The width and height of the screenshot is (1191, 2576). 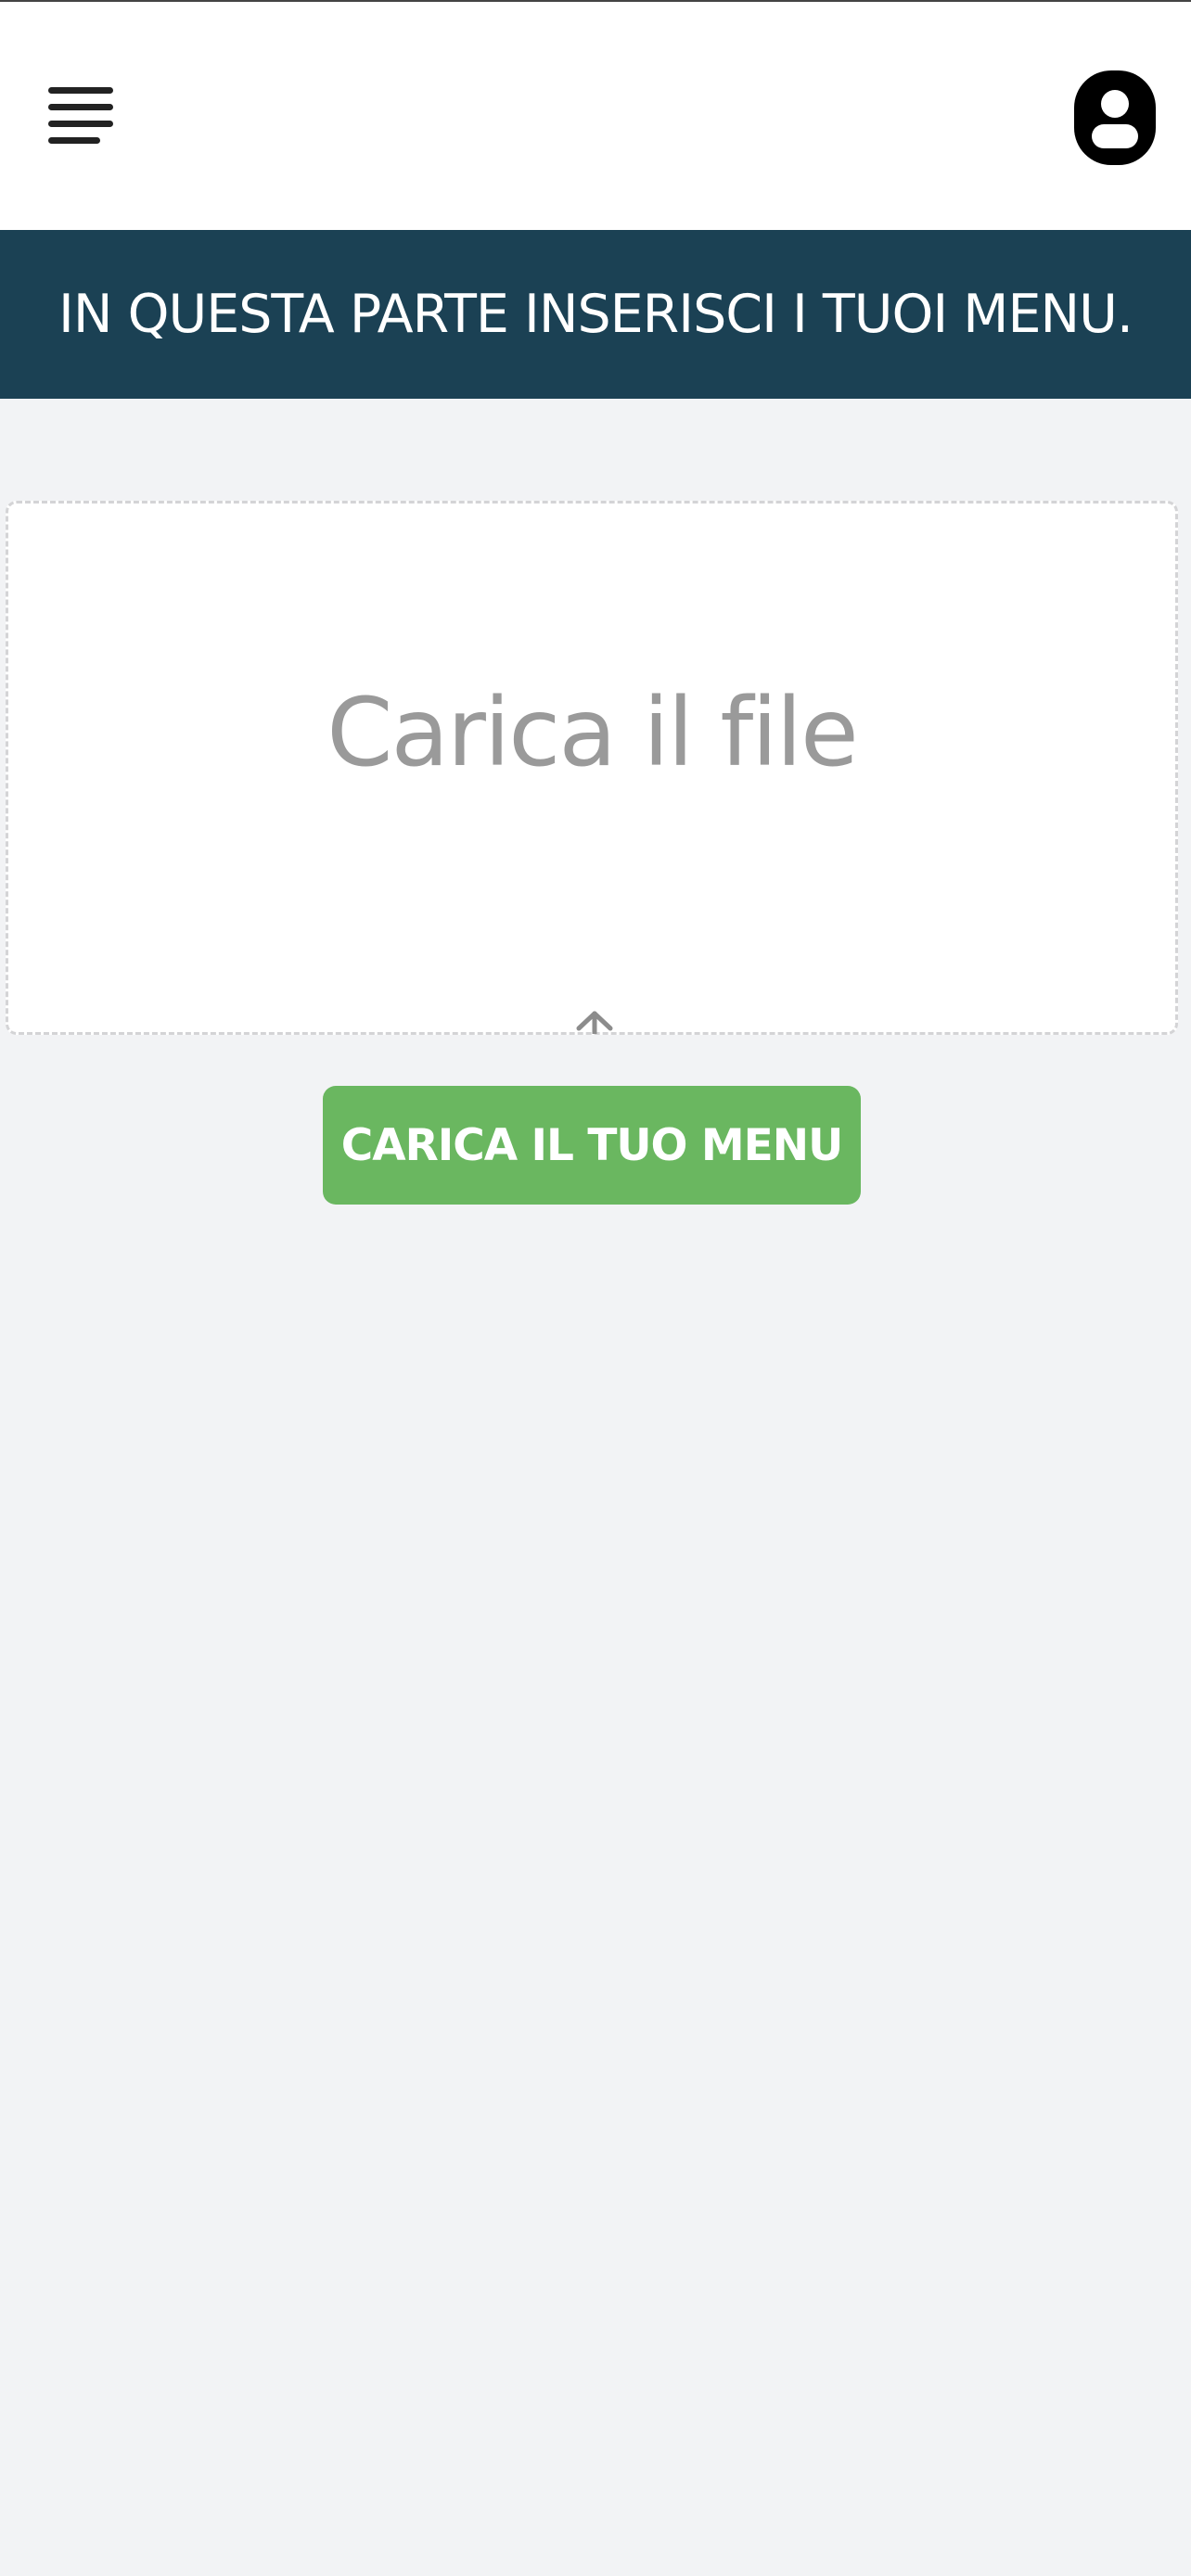 What do you see at coordinates (594, 1023) in the screenshot?
I see `upload-arrow-icon` at bounding box center [594, 1023].